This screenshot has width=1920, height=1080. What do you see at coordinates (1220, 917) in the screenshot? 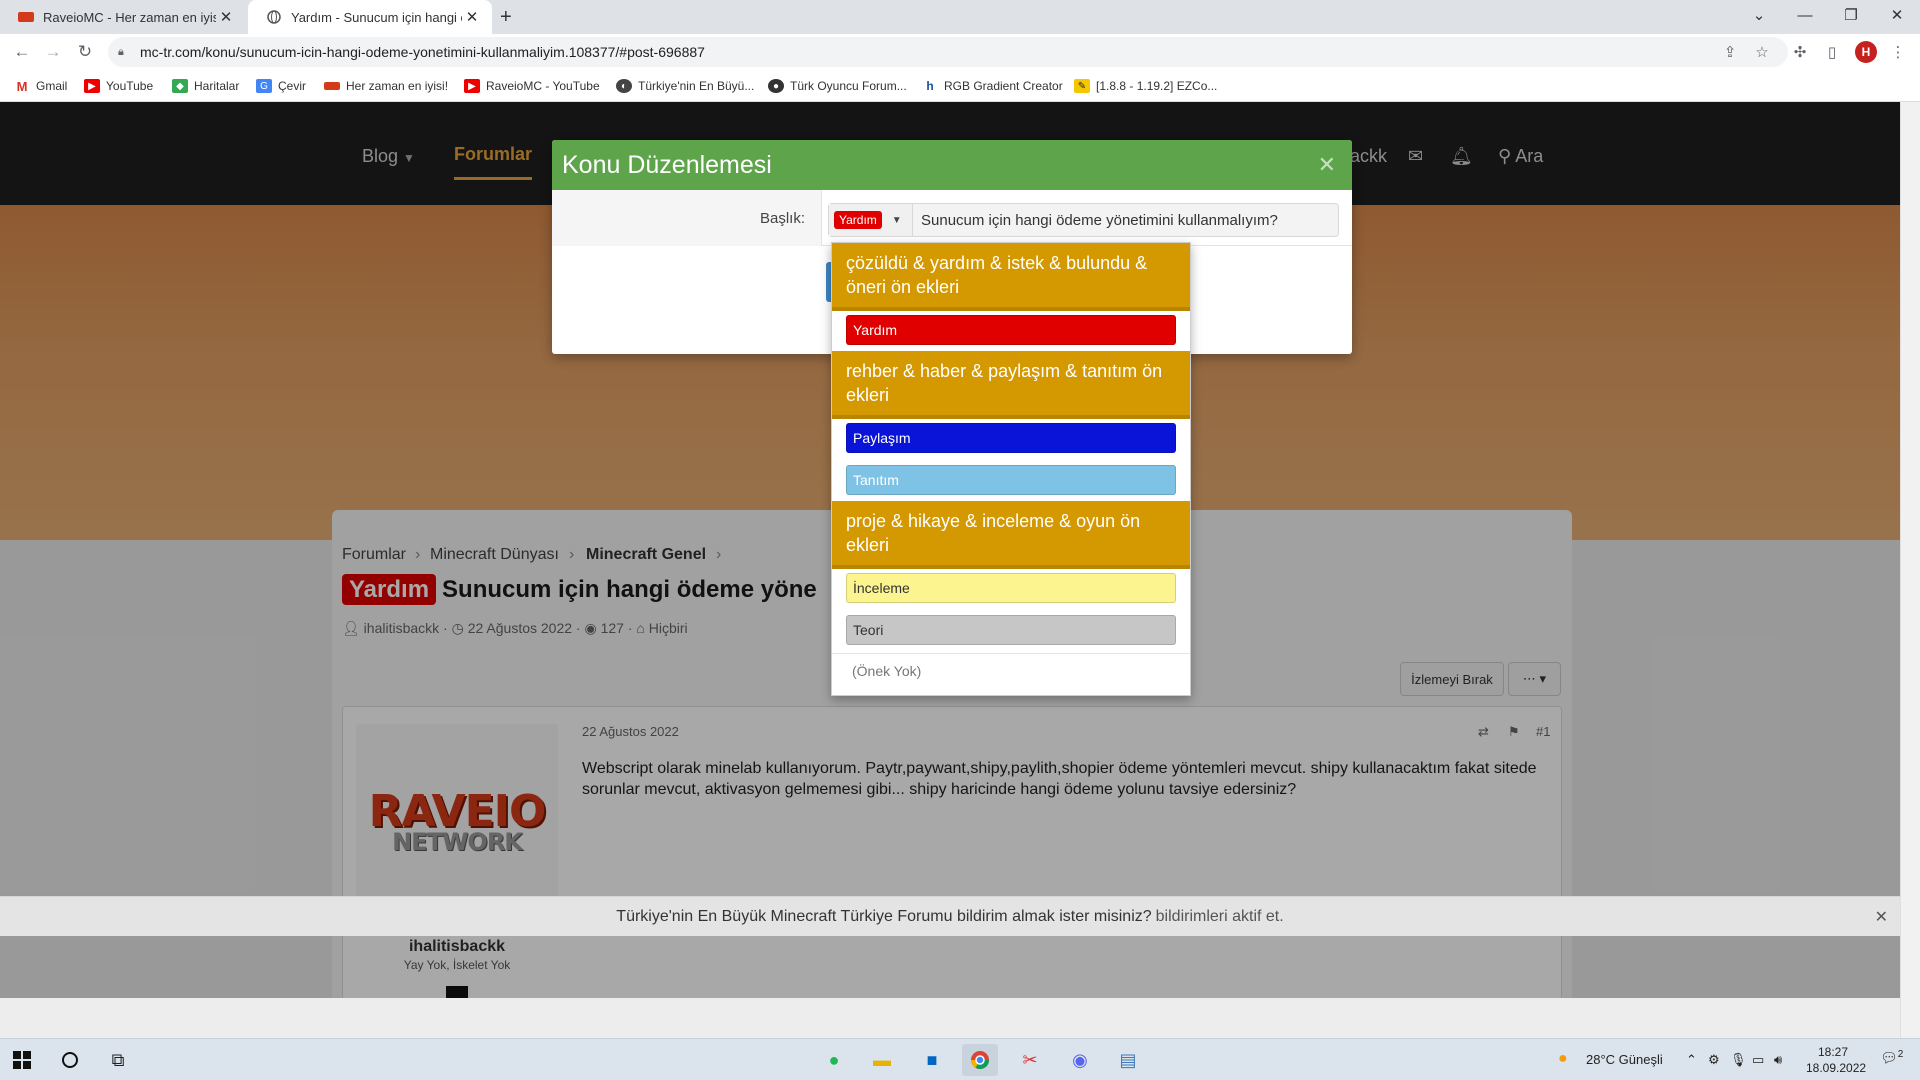
I see `enable-notifications-link: bildirimleri aktif et.` at bounding box center [1220, 917].